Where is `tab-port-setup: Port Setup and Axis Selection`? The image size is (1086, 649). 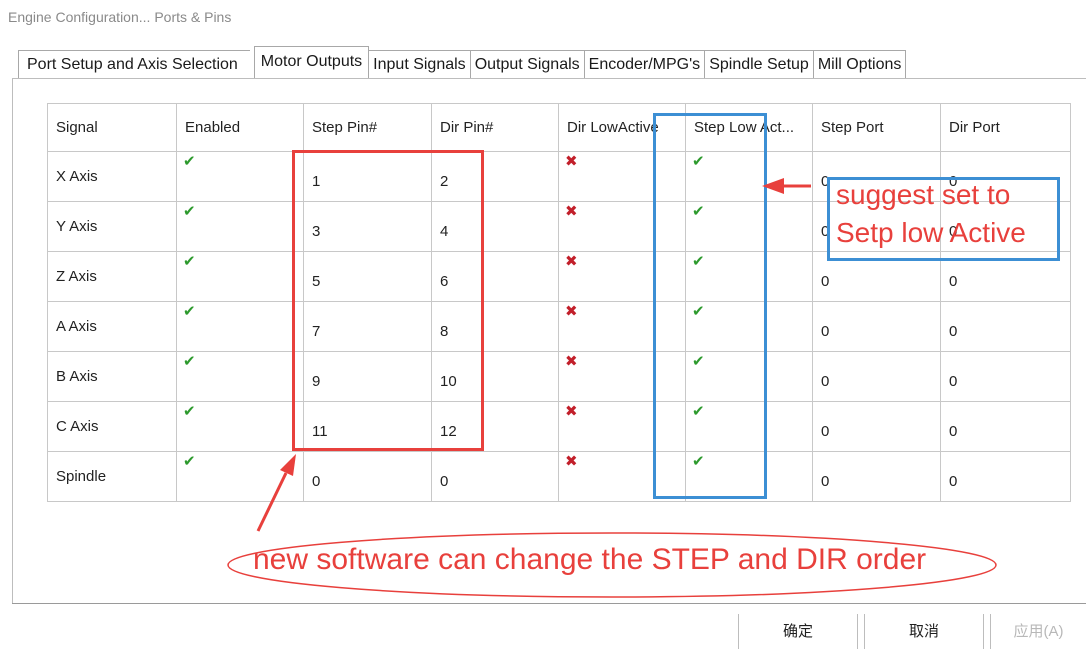 tab-port-setup: Port Setup and Axis Selection is located at coordinates (134, 64).